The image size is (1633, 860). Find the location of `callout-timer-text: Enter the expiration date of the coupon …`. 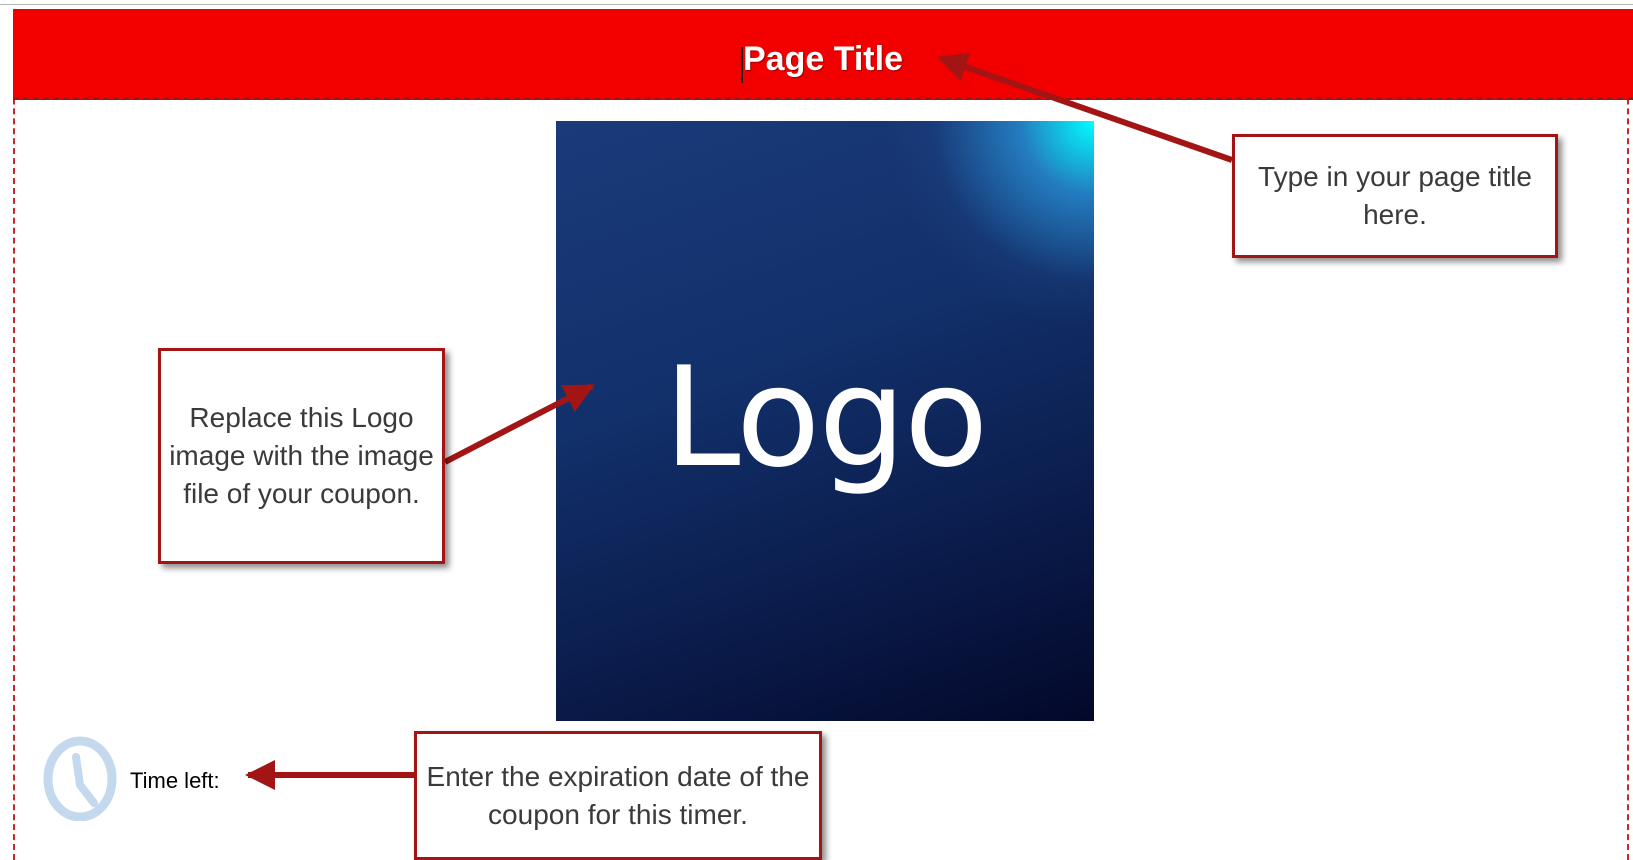

callout-timer-text: Enter the expiration date of the coupon … is located at coordinates (618, 795).